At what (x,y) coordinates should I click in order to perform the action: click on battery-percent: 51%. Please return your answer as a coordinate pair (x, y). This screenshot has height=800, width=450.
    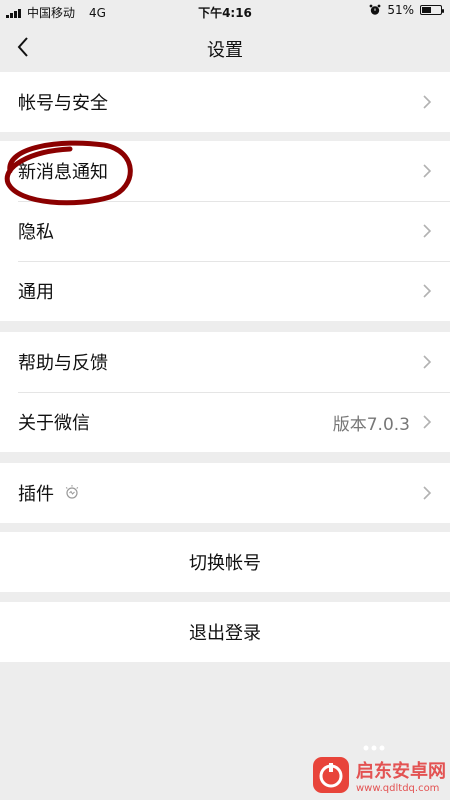
    Looking at the image, I should click on (400, 10).